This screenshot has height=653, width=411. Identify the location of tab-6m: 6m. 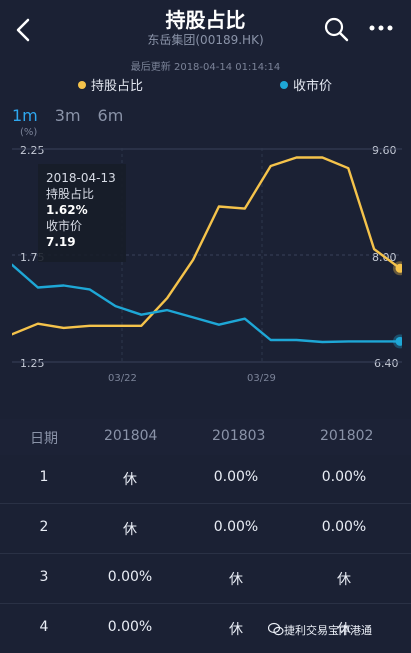
(111, 115).